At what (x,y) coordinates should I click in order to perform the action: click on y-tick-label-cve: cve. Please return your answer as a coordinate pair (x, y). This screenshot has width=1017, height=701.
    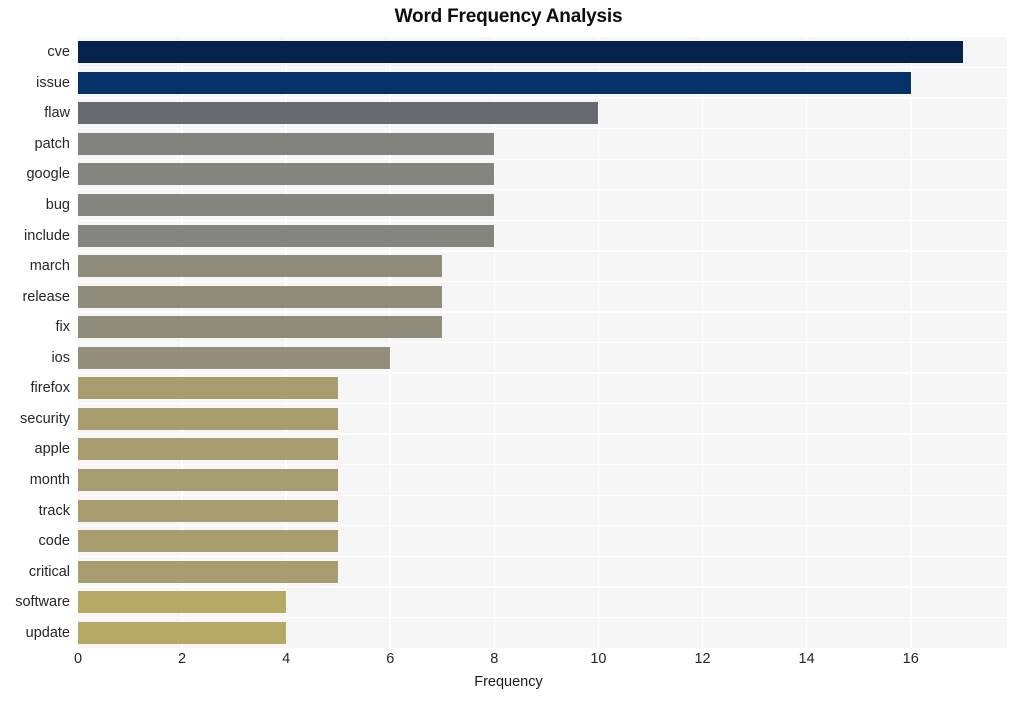
    Looking at the image, I should click on (58, 52).